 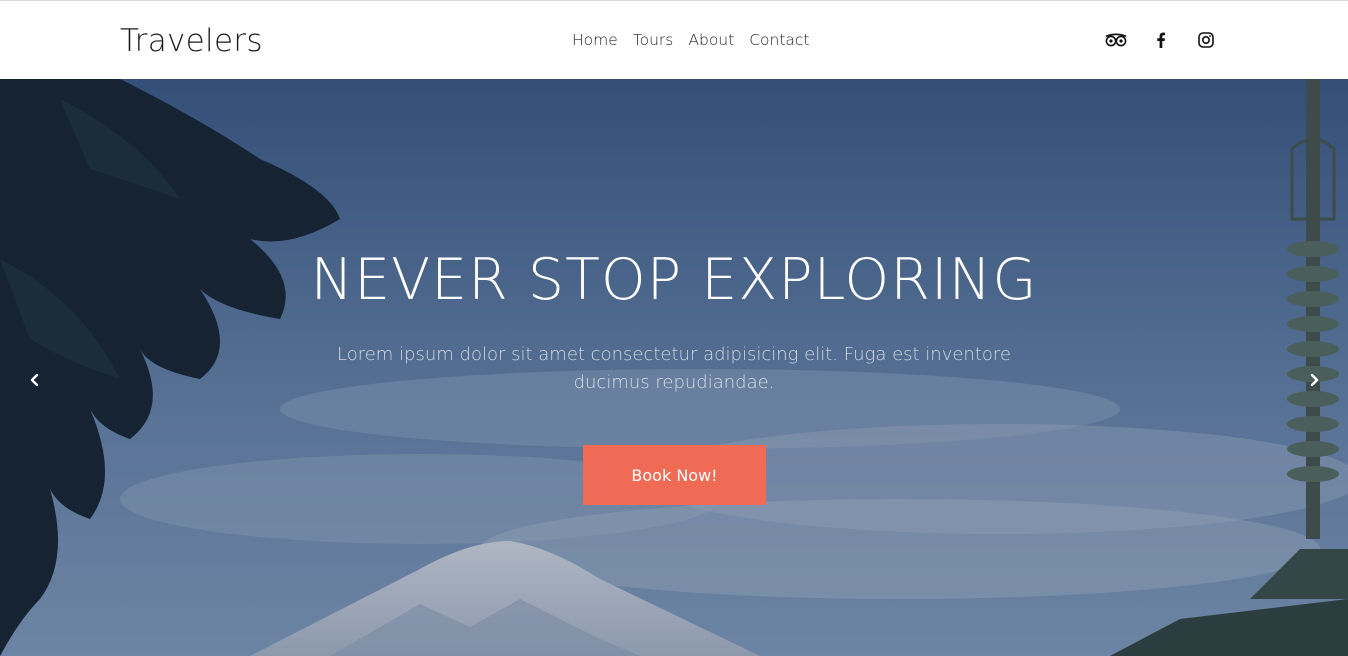 I want to click on tripadvisor-icon, so click(x=1115, y=40).